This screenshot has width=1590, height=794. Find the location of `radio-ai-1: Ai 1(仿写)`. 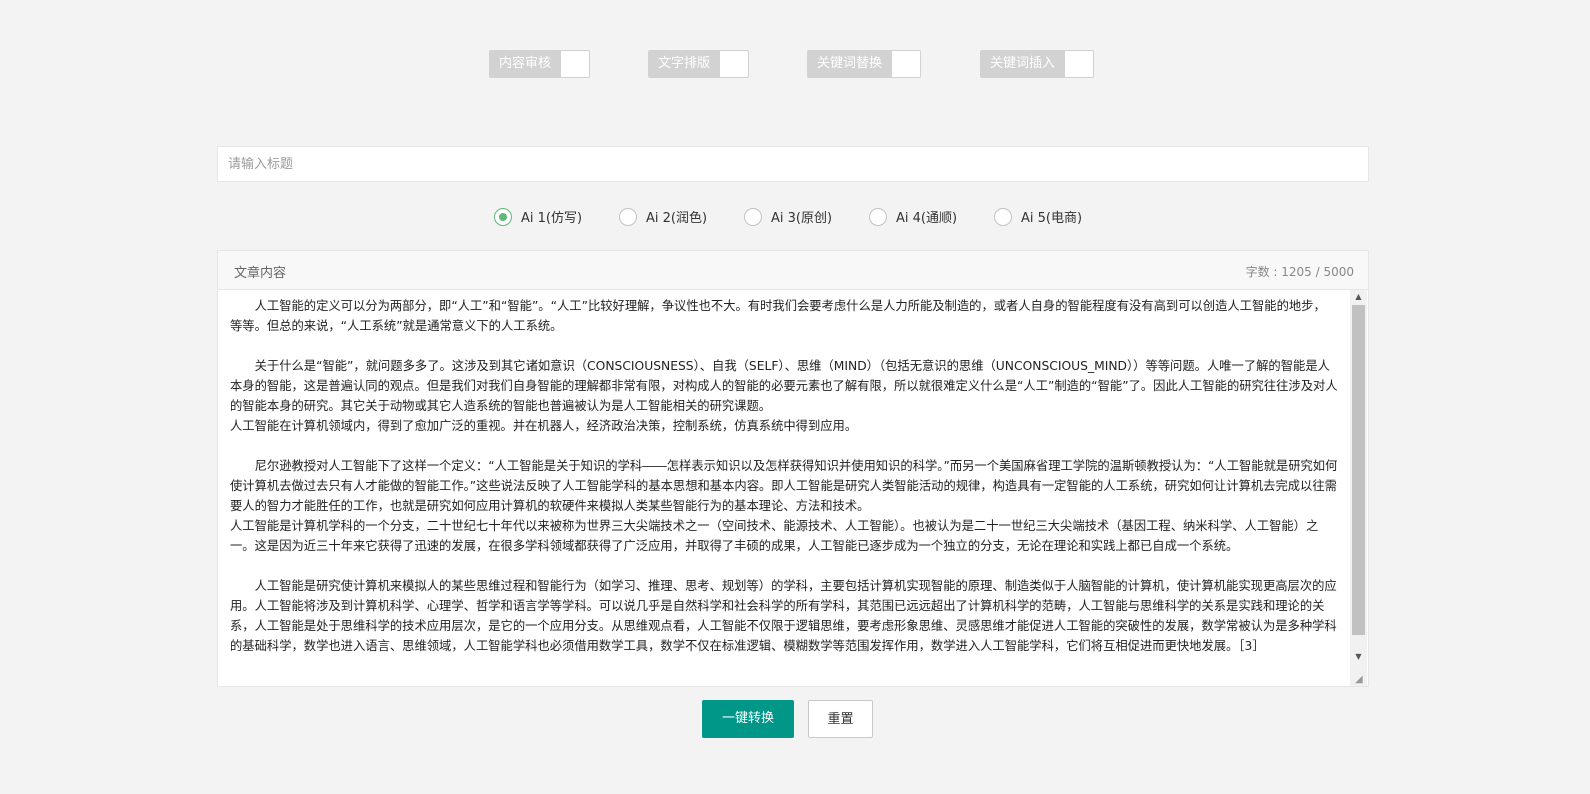

radio-ai-1: Ai 1(仿写) is located at coordinates (538, 216).